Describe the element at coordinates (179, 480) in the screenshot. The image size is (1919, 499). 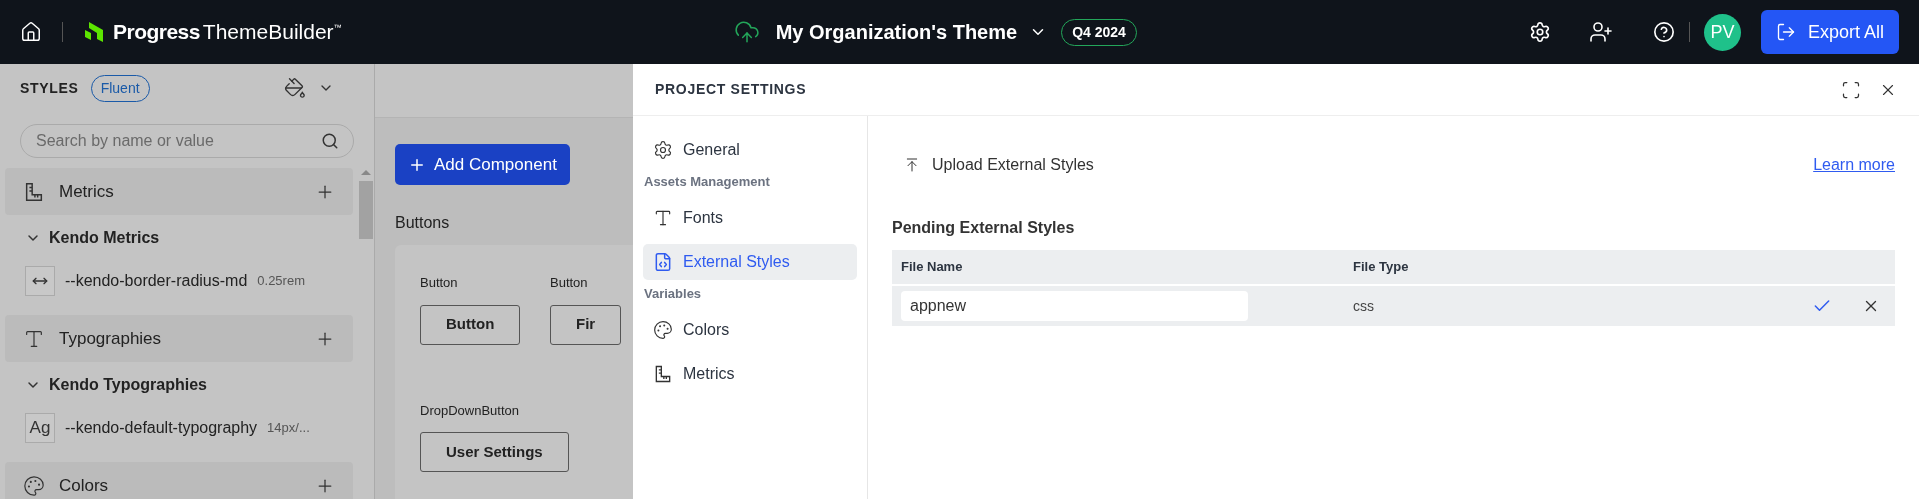
I see `section-header: Colors` at that location.